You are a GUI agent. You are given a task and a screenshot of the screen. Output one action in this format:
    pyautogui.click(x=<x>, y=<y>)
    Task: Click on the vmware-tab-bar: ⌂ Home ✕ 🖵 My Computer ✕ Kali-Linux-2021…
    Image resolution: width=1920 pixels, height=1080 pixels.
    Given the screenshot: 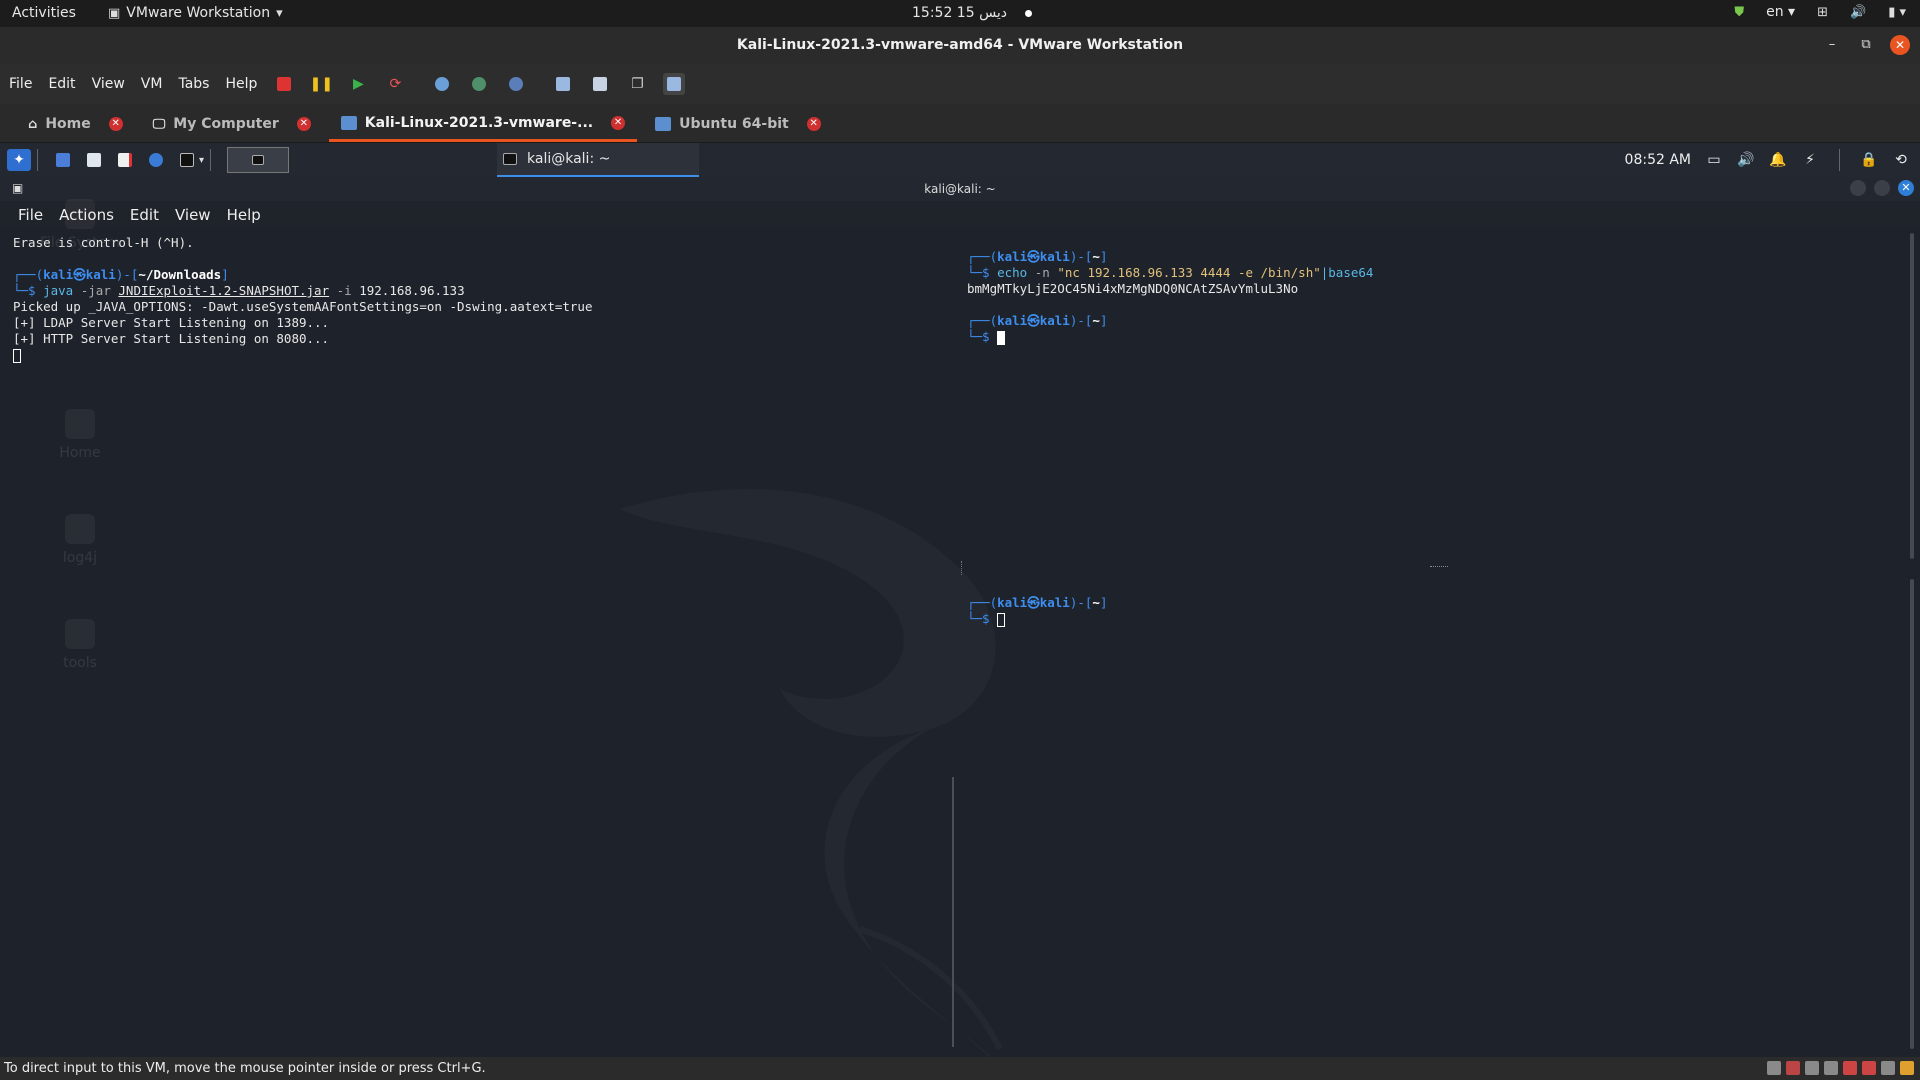 What is the action you would take?
    pyautogui.click(x=960, y=123)
    